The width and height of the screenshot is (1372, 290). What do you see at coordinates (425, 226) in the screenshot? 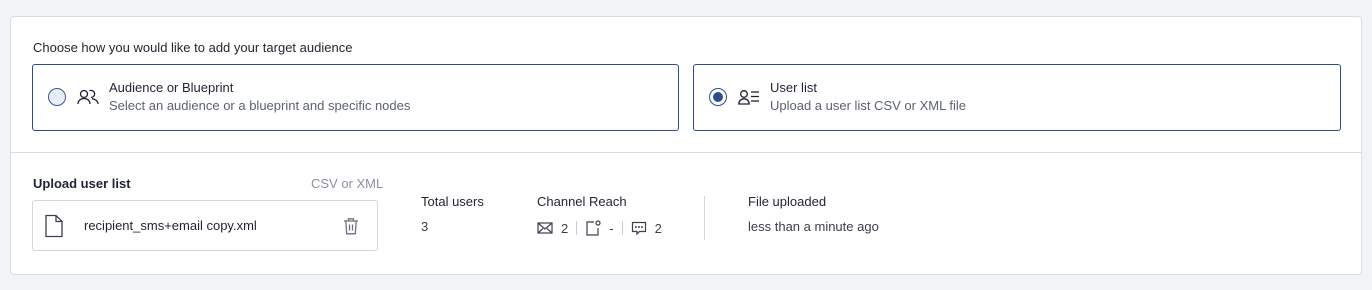
I see `total-users-value: 3` at bounding box center [425, 226].